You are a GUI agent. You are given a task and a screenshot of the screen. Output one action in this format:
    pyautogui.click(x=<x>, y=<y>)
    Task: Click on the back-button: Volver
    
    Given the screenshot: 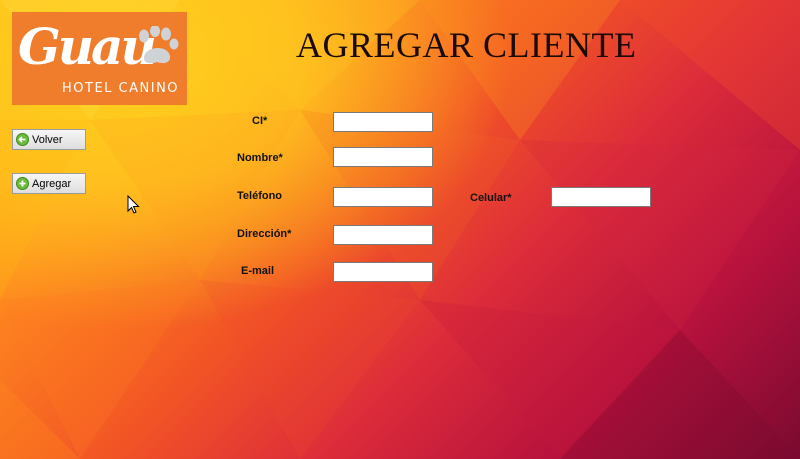 What is the action you would take?
    pyautogui.click(x=49, y=139)
    